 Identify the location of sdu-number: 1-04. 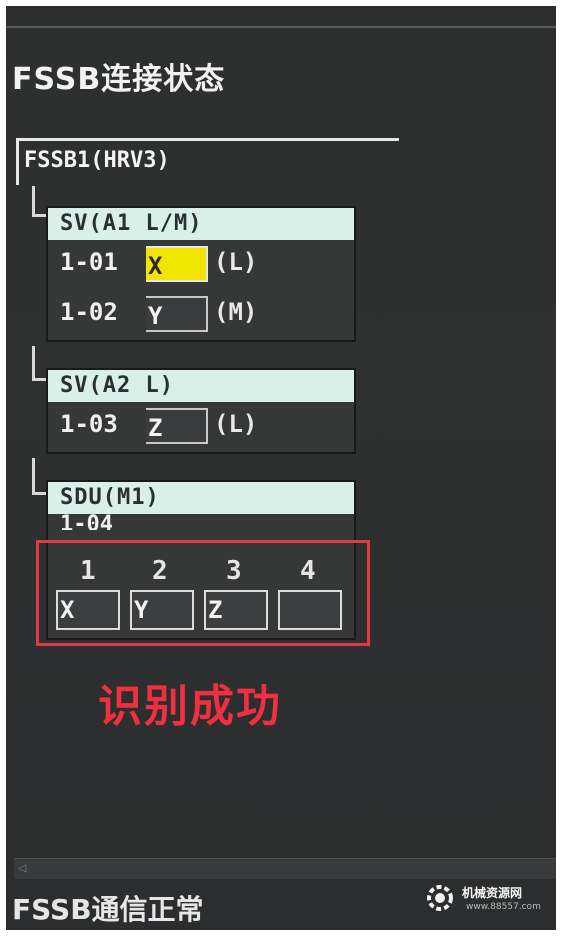
(86, 522).